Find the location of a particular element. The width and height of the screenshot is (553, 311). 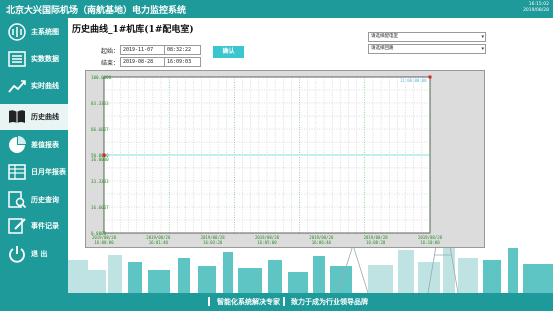

nav-main-diagram: 主系统图 is located at coordinates (34, 32).